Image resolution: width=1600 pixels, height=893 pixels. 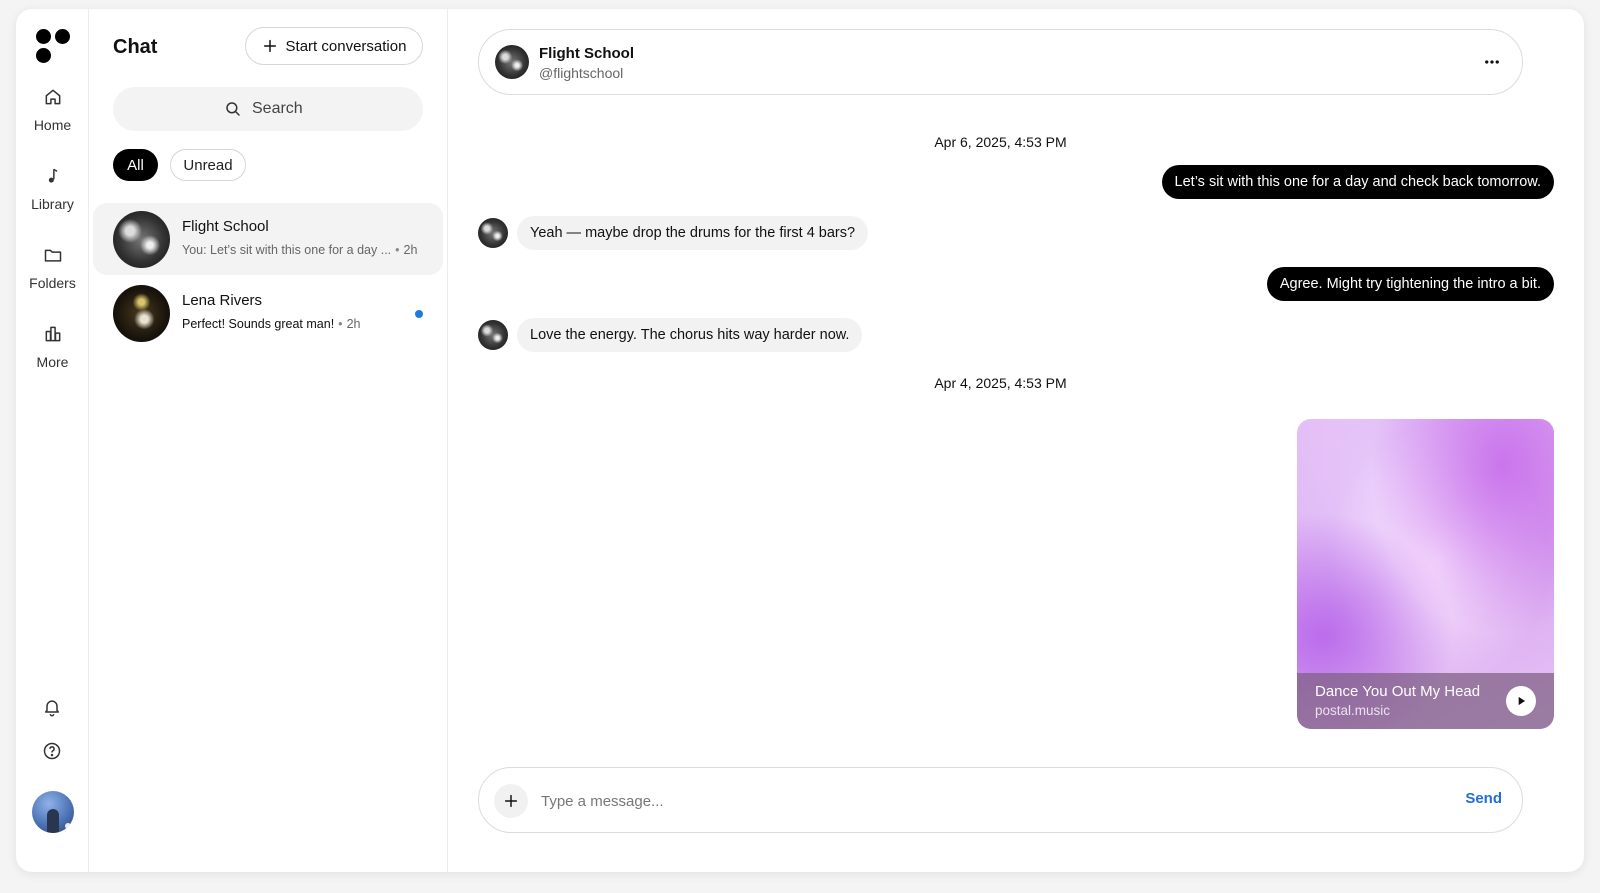 I want to click on message-timestamp: Apr 6, 2025, 4:53 PM, so click(x=1000, y=142).